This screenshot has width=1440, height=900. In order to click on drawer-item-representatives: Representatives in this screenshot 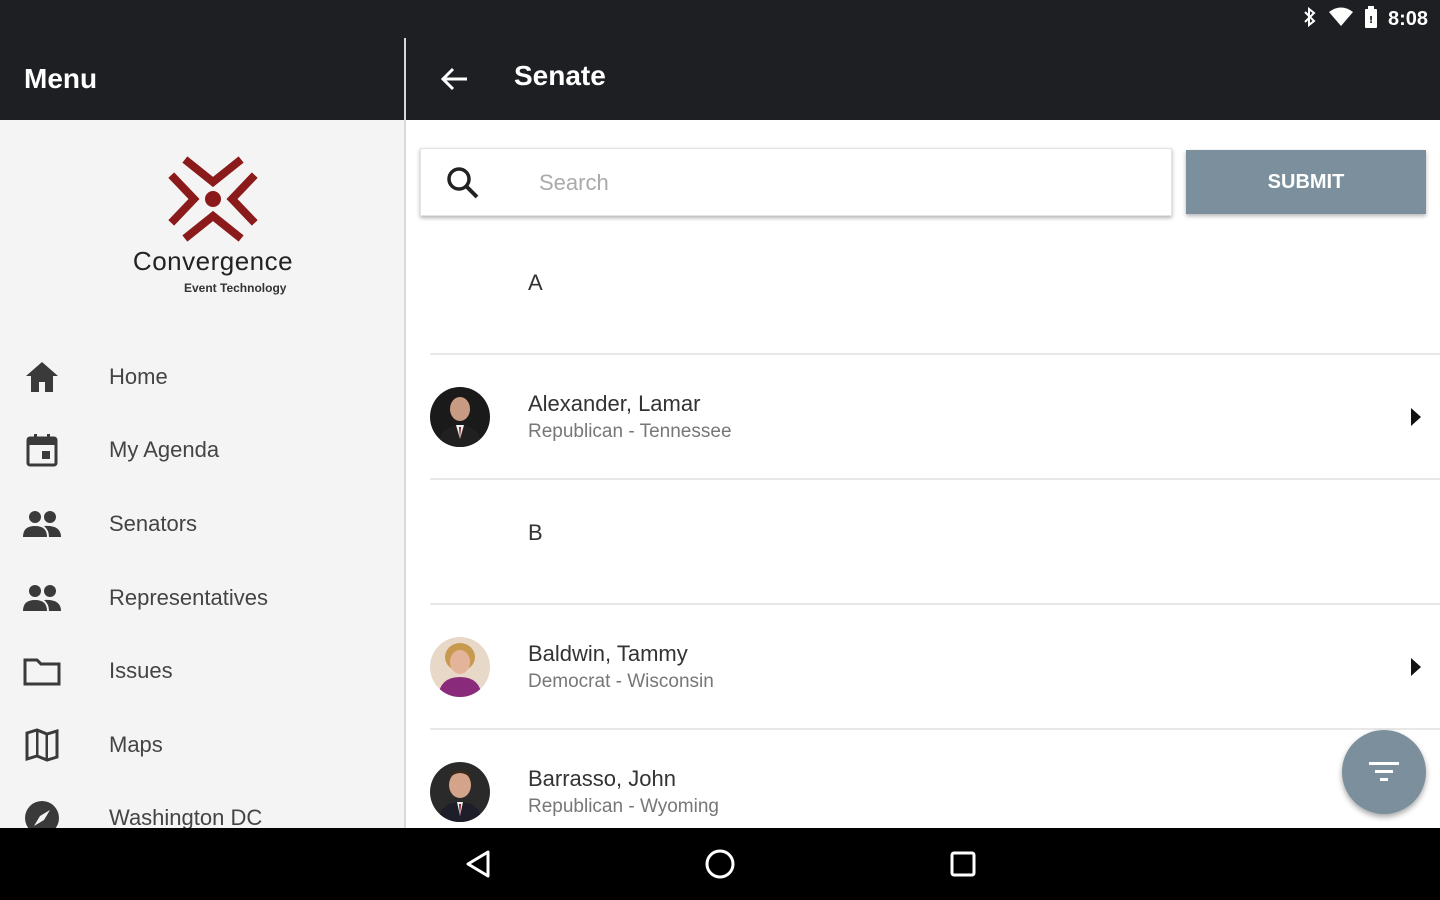, I will do `click(202, 598)`.